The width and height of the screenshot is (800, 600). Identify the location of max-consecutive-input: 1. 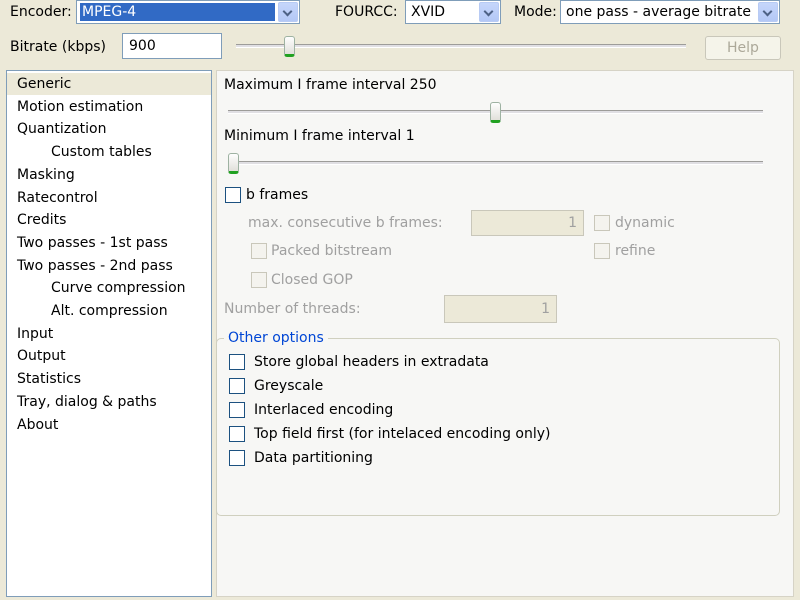
(527, 223).